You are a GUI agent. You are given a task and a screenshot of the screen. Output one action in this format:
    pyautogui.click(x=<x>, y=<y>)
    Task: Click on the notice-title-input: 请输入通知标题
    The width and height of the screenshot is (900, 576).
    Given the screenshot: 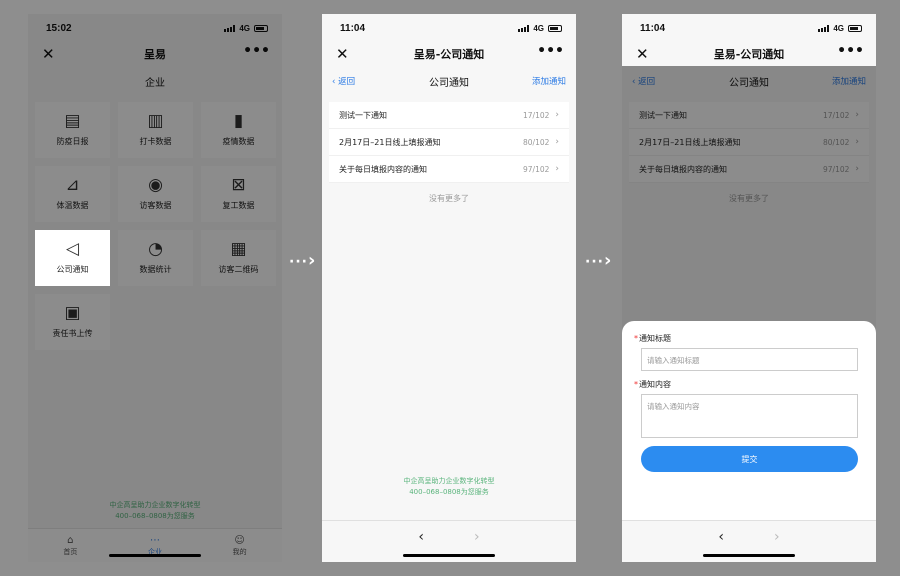 What is the action you would take?
    pyautogui.click(x=749, y=359)
    